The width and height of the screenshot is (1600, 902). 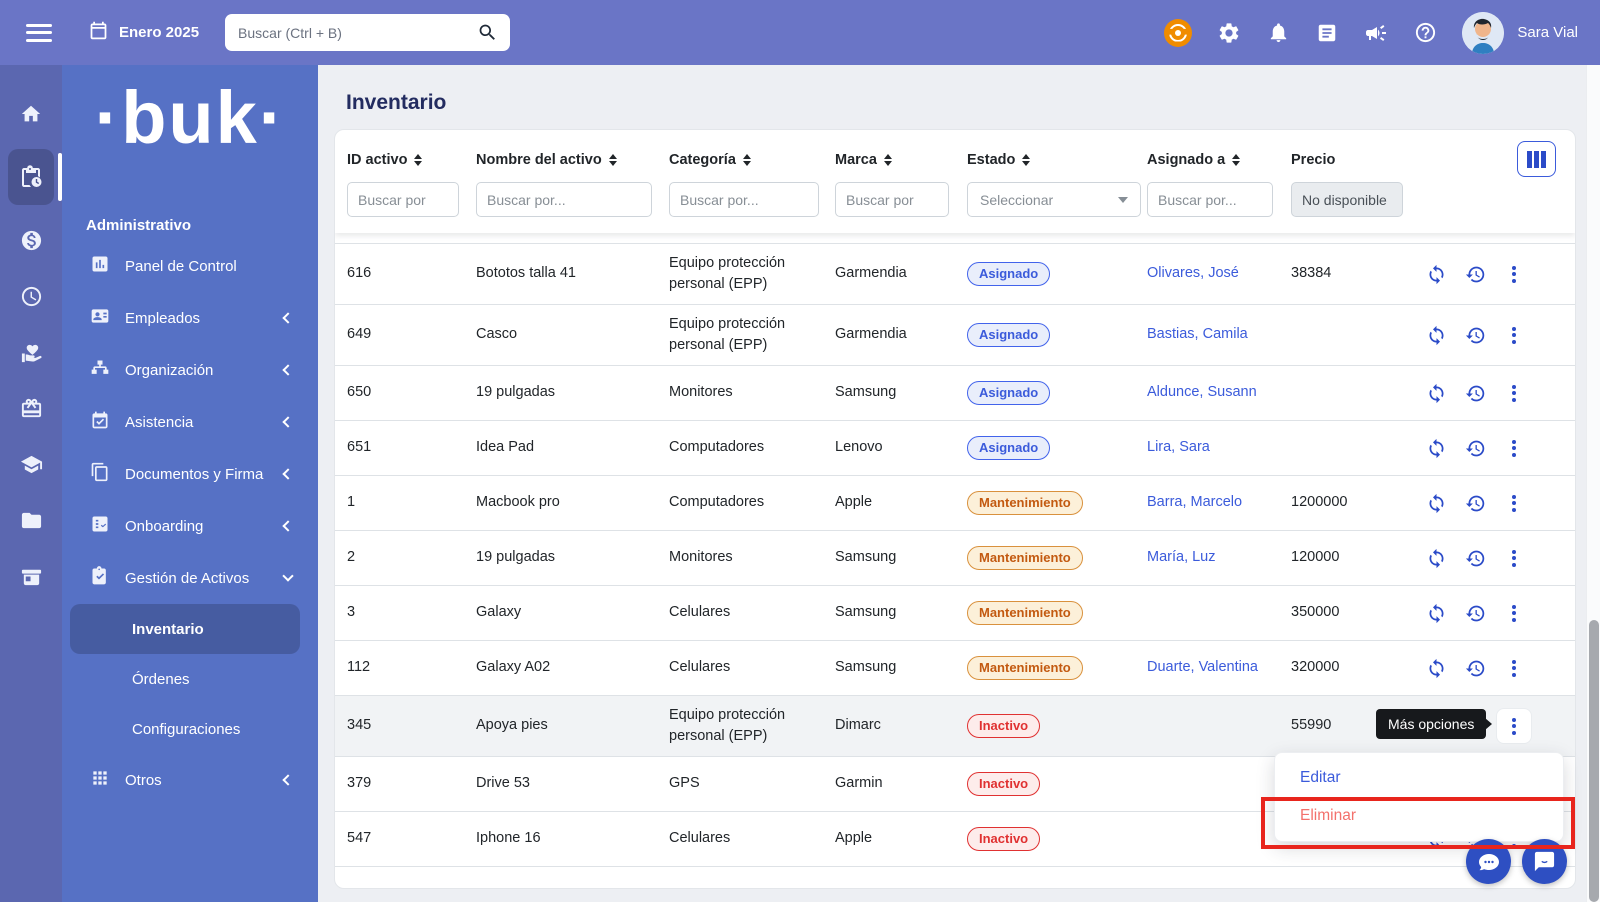 I want to click on column-header-label: Estado, so click(x=991, y=160).